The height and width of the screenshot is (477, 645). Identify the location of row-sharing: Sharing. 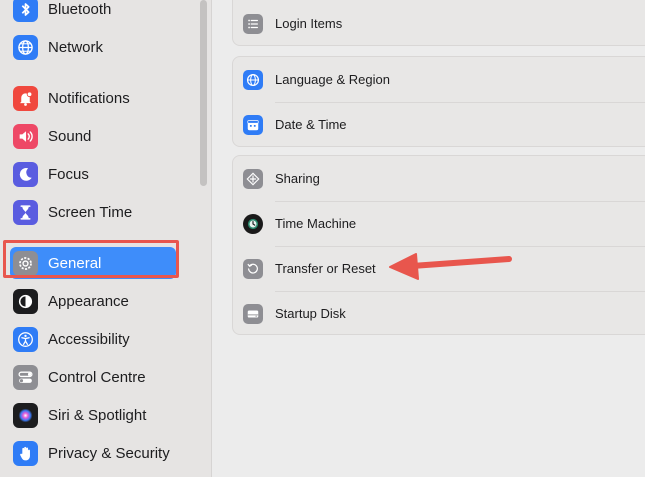
(439, 178).